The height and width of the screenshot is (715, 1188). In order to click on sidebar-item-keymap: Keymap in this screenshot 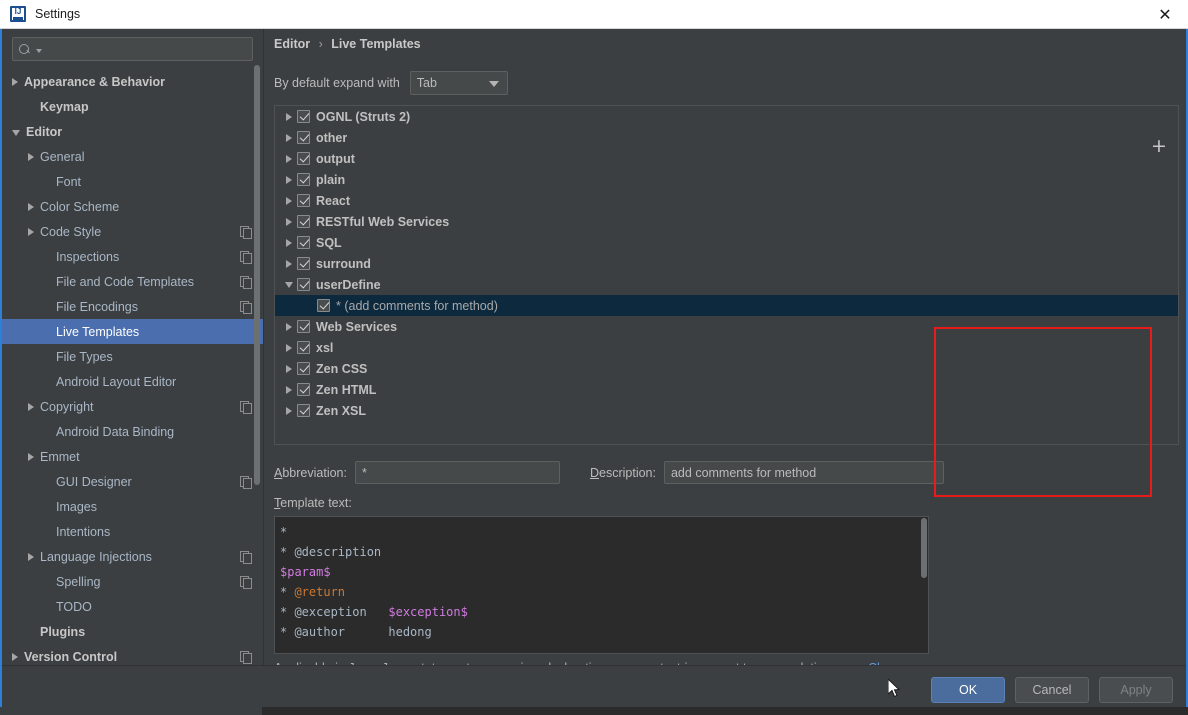, I will do `click(132, 106)`.